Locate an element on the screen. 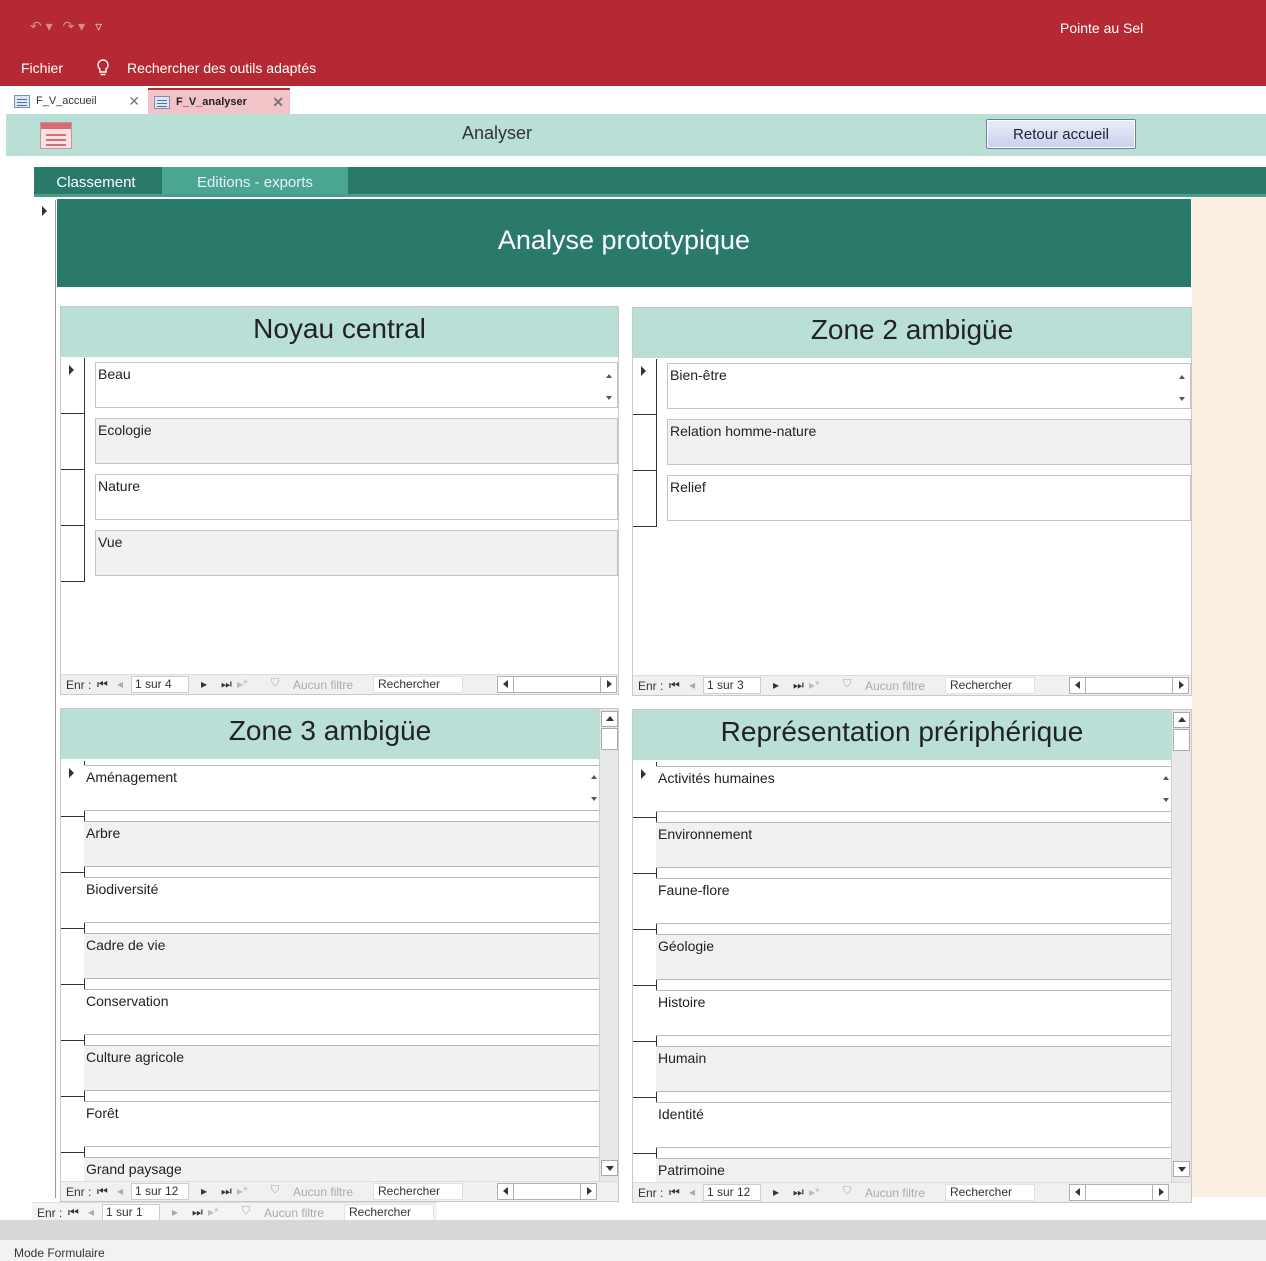  list-item: Bien-être is located at coordinates (912, 387).